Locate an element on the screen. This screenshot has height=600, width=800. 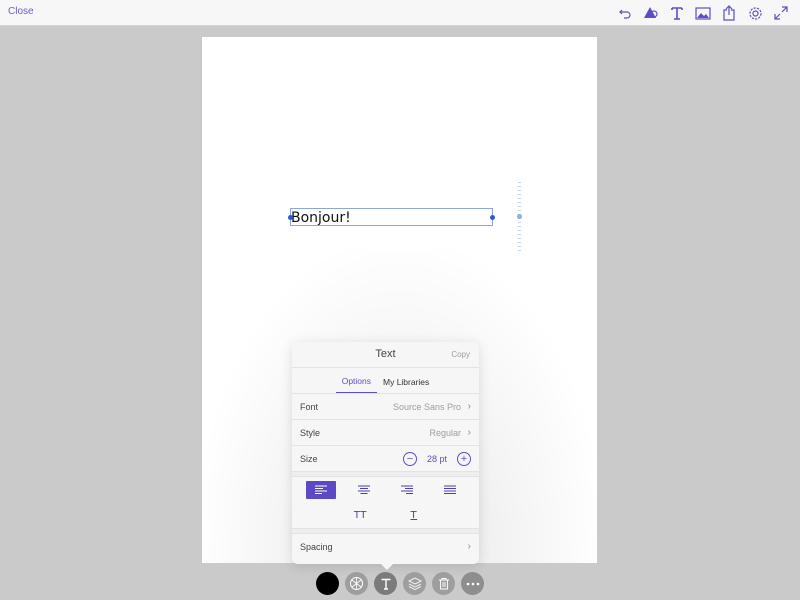
text-tool-button is located at coordinates (385, 583).